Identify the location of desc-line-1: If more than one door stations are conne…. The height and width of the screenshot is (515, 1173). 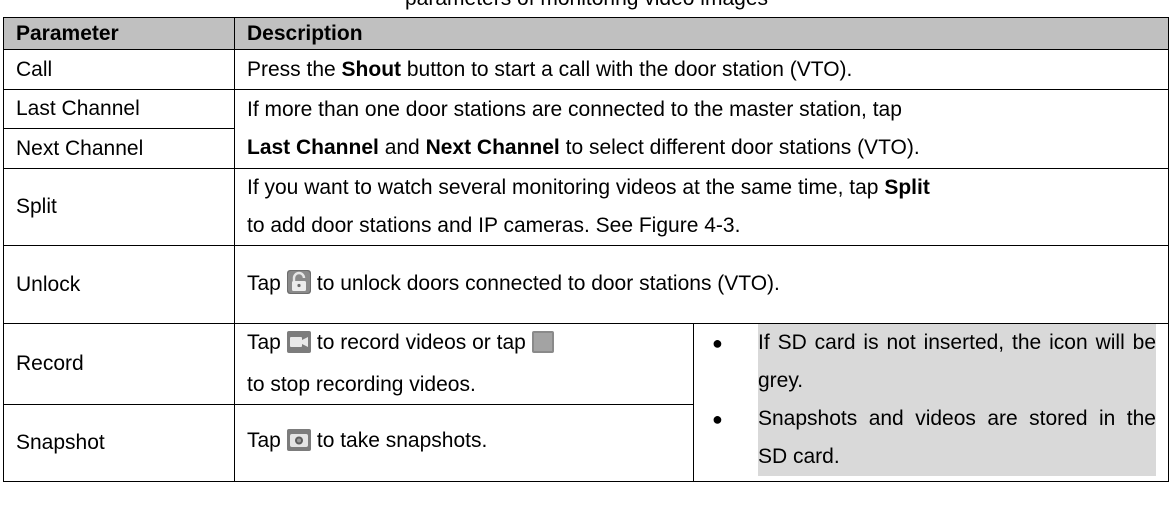
(574, 109).